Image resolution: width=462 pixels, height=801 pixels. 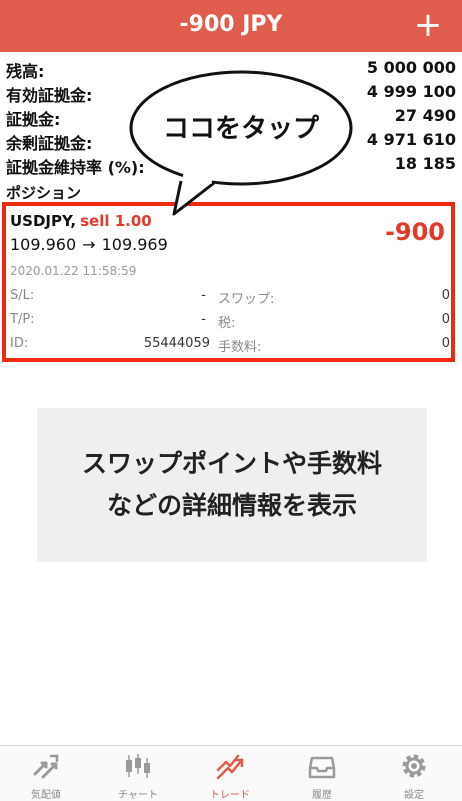 What do you see at coordinates (428, 25) in the screenshot?
I see `add-order-button: +` at bounding box center [428, 25].